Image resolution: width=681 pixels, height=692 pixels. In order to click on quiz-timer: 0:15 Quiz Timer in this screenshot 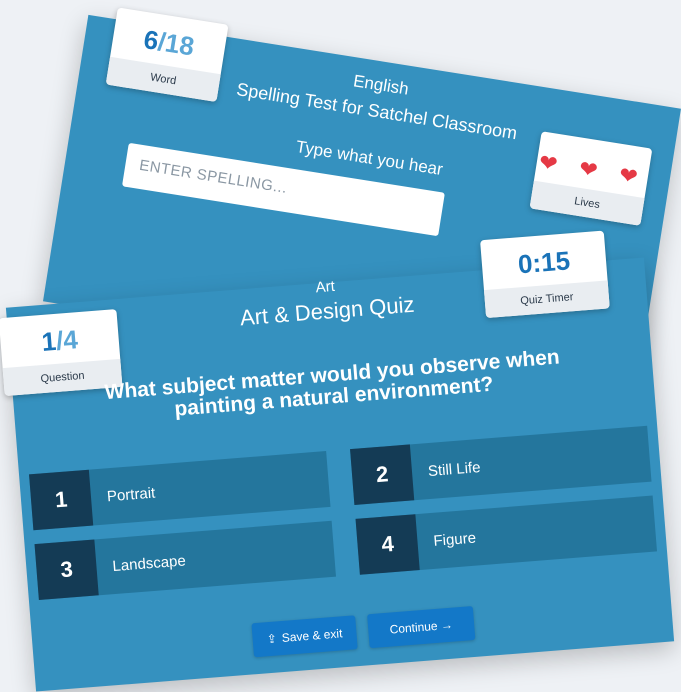, I will do `click(545, 274)`.